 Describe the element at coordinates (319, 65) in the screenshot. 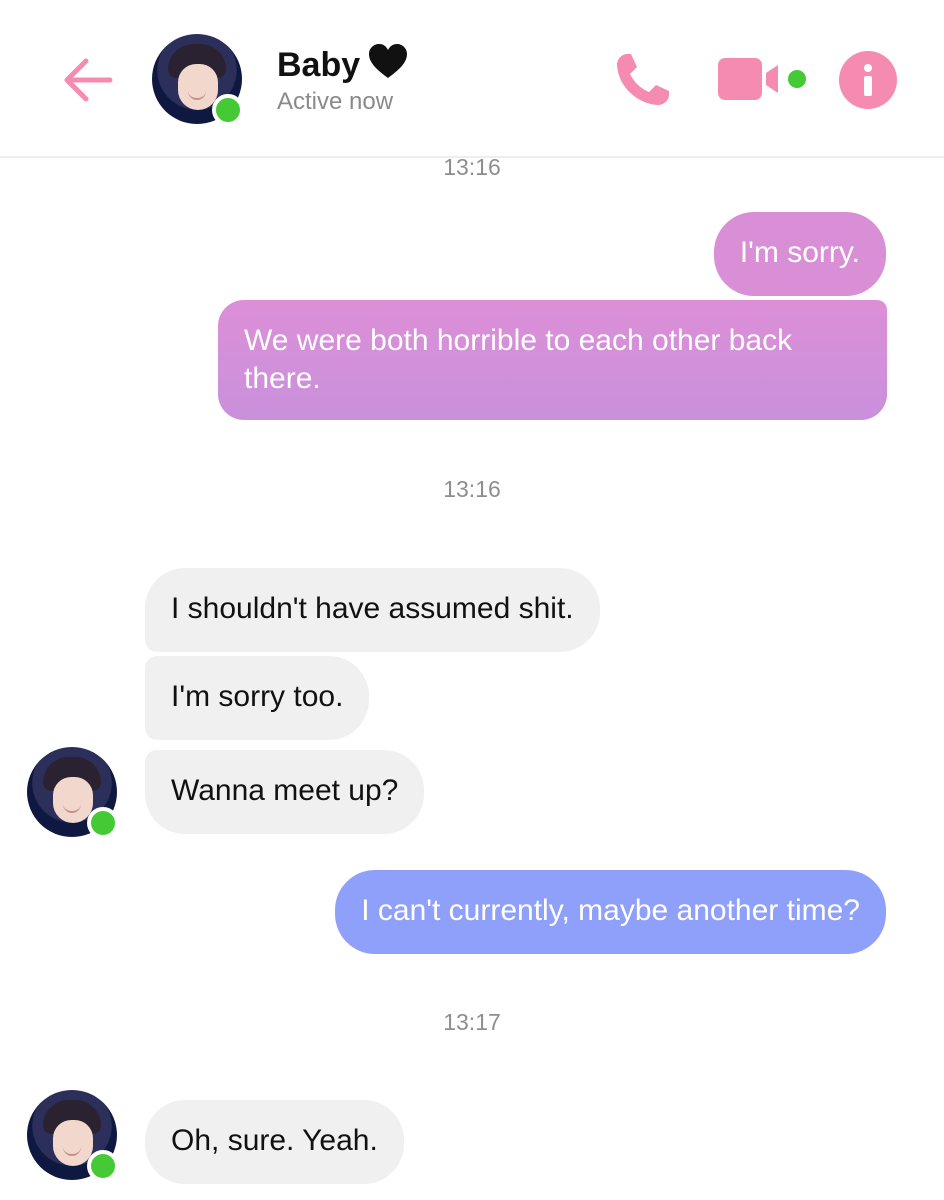

I see `contact-name: Baby` at that location.